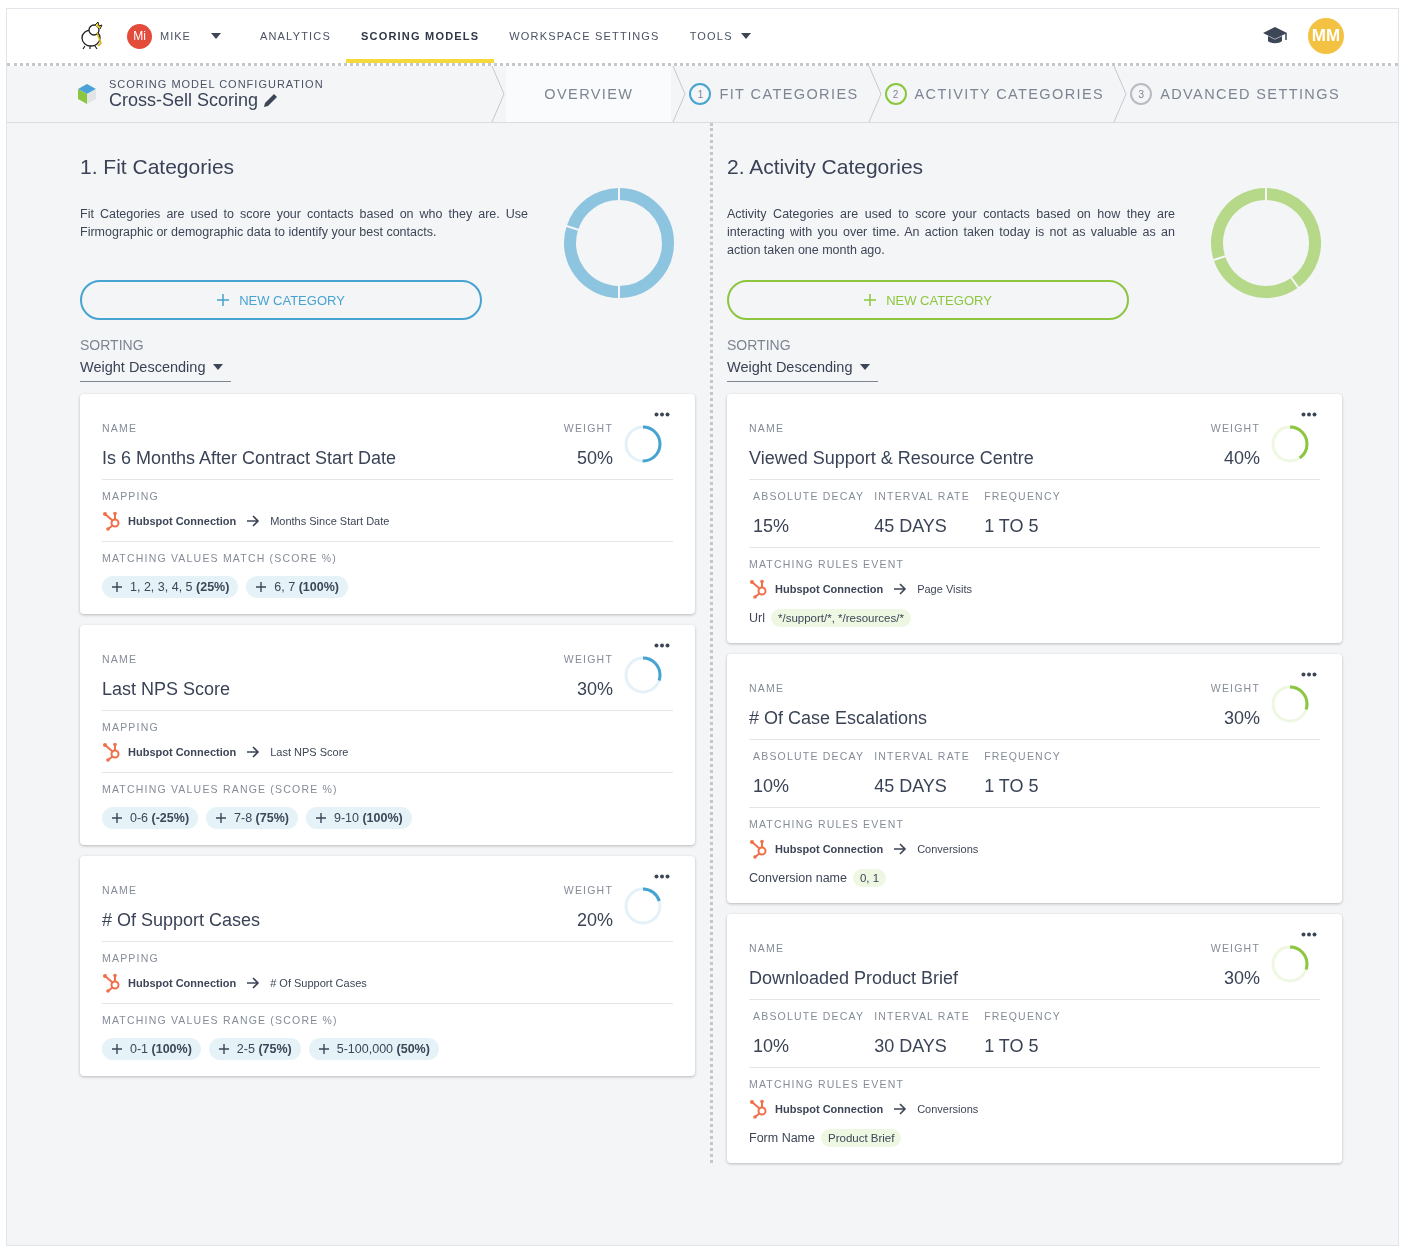 Image resolution: width=1405 pixels, height=1250 pixels. What do you see at coordinates (589, 94) in the screenshot?
I see `step-tab: OVERVIEW` at bounding box center [589, 94].